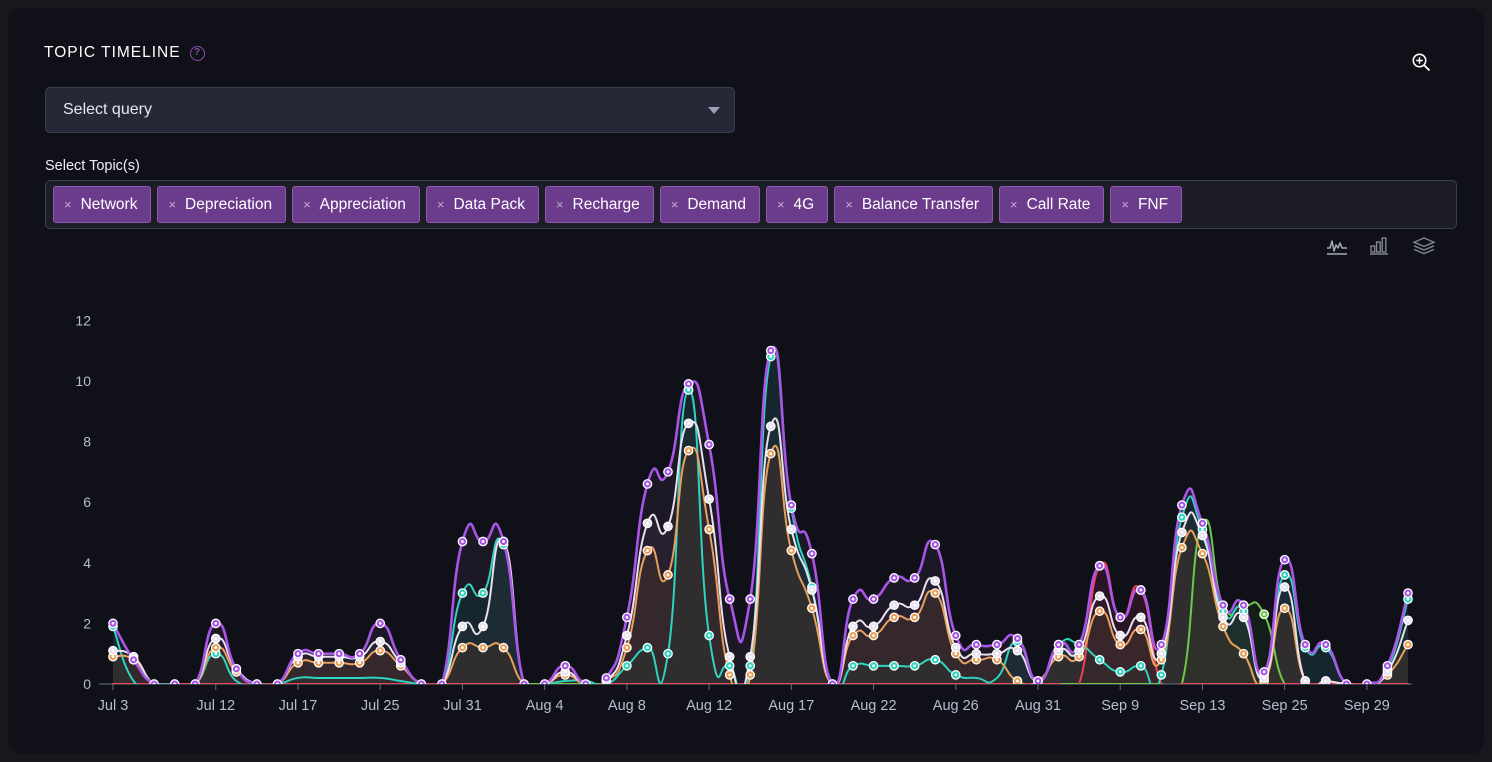 The width and height of the screenshot is (1492, 762). Describe the element at coordinates (92, 166) in the screenshot. I see `topics-label: Select Topic(s)` at that location.